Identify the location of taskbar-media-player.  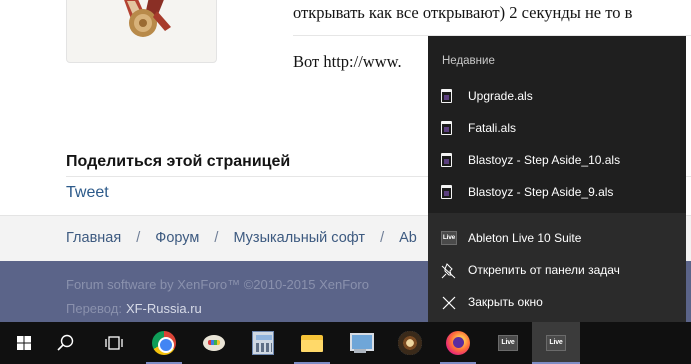
(410, 343).